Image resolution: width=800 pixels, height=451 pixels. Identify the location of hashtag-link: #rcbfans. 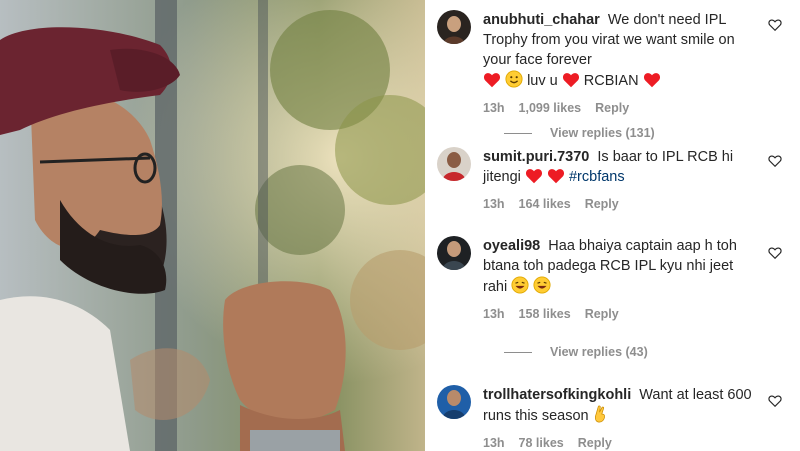
(597, 177).